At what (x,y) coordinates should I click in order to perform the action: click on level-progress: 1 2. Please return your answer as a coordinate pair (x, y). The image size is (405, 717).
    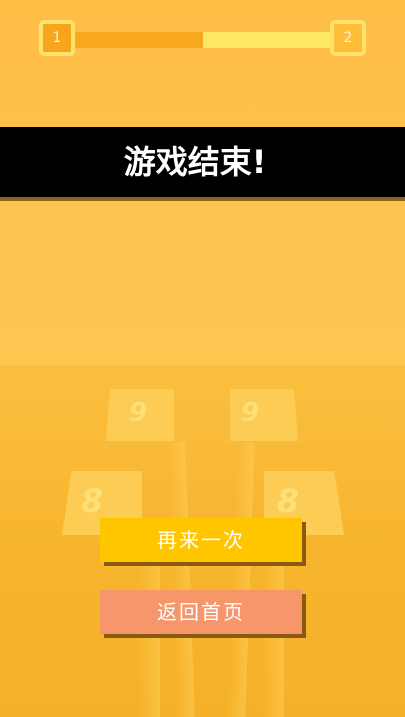
    Looking at the image, I should click on (202, 40).